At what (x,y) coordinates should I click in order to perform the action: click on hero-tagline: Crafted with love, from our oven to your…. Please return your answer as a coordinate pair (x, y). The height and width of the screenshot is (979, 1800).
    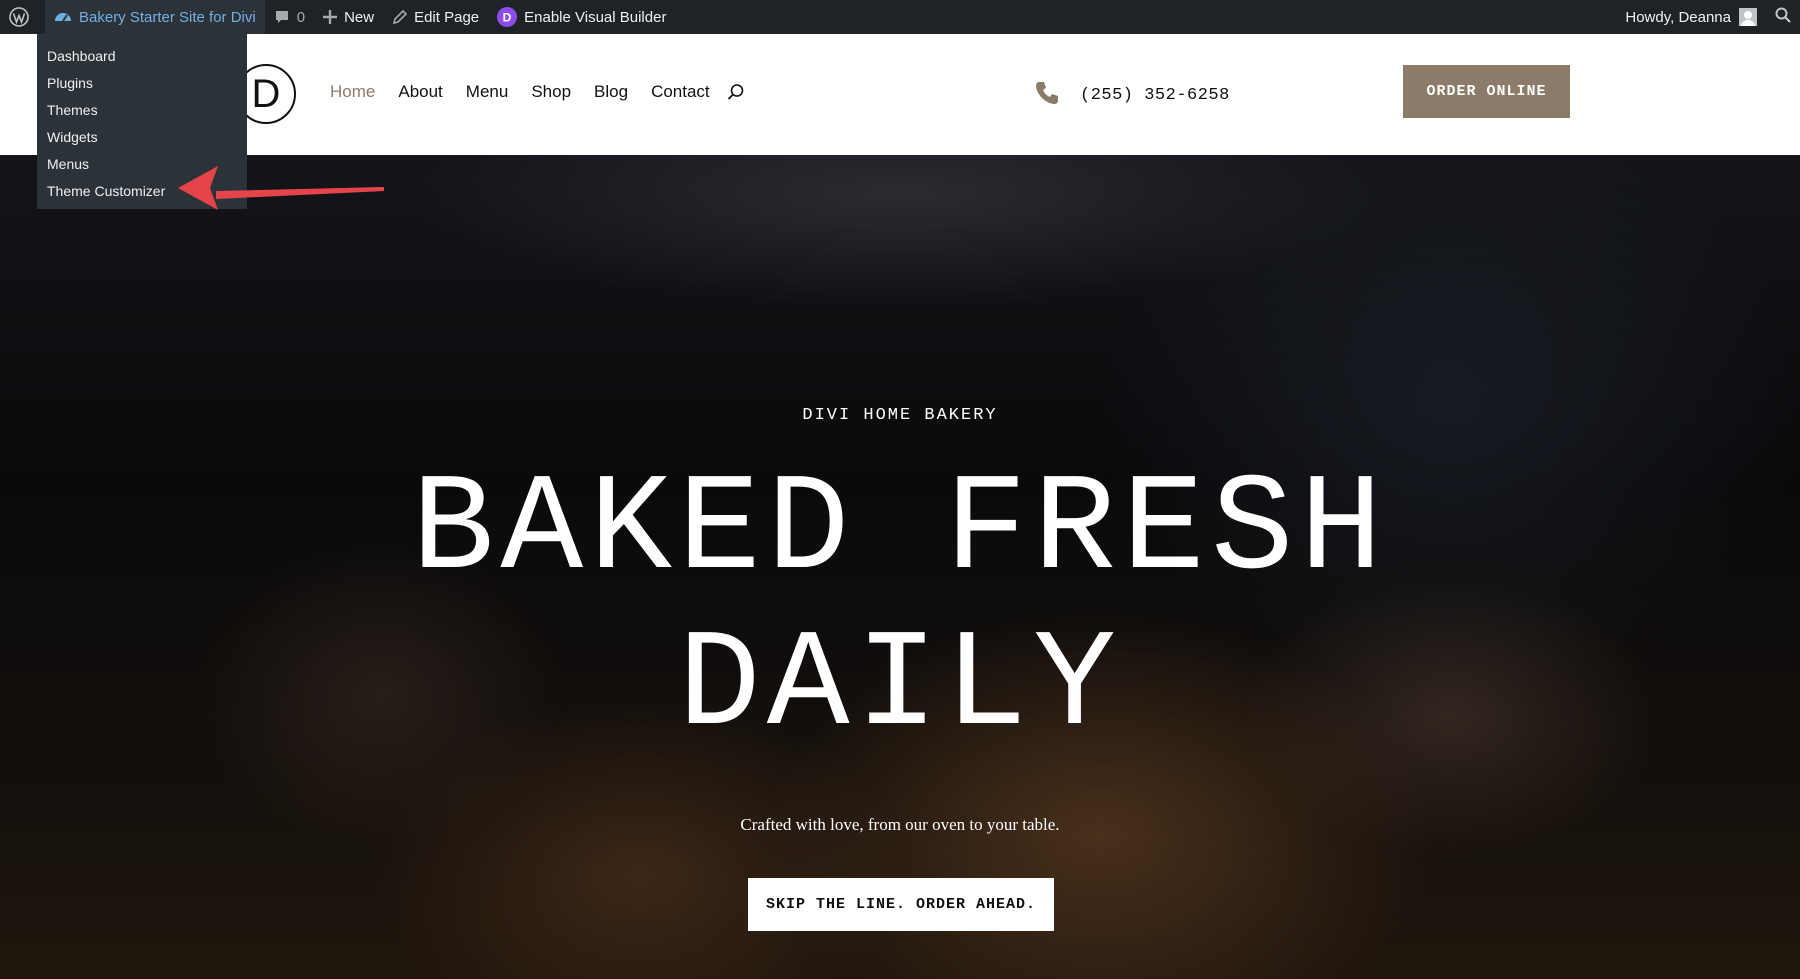
    Looking at the image, I should click on (900, 824).